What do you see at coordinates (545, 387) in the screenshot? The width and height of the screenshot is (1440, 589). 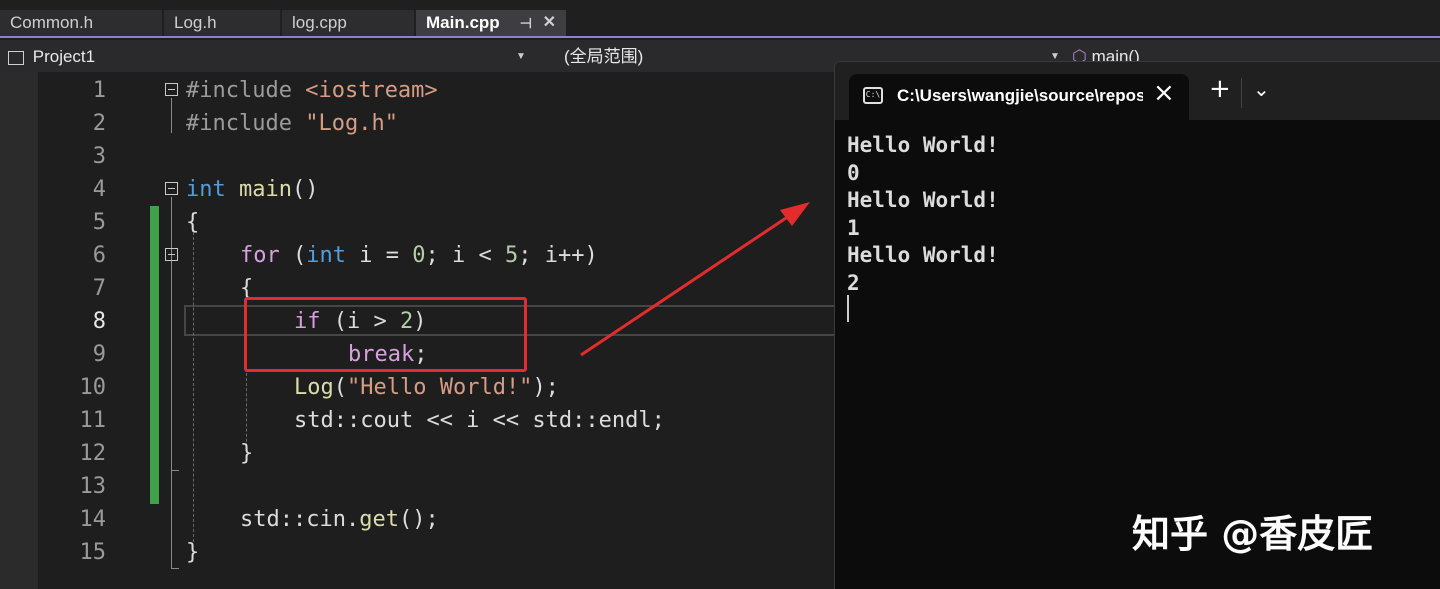 I see `code-text: );` at bounding box center [545, 387].